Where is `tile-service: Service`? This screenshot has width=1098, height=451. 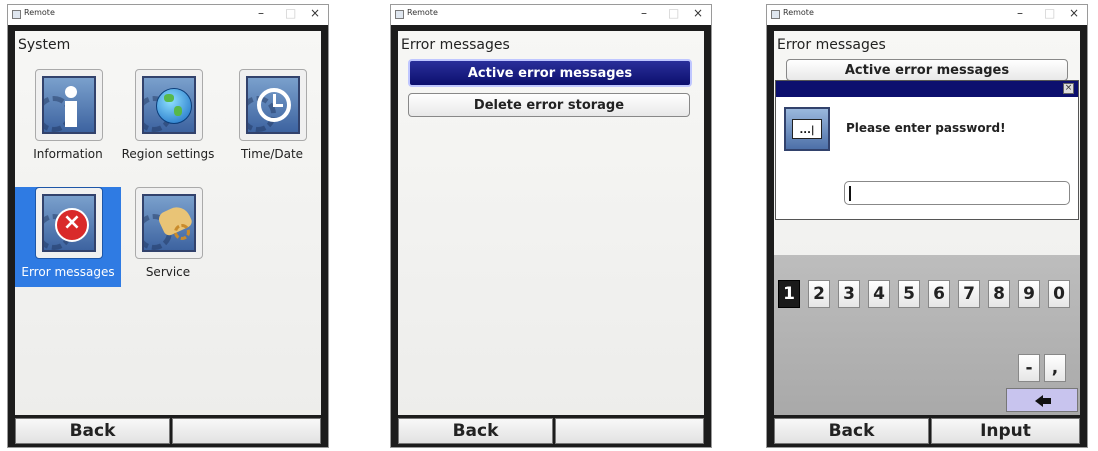
tile-service: Service is located at coordinates (168, 237).